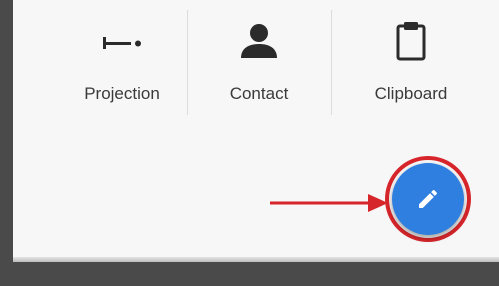 This screenshot has height=286, width=499. Describe the element at coordinates (259, 60) in the screenshot. I see `contact-action: Contact` at that location.